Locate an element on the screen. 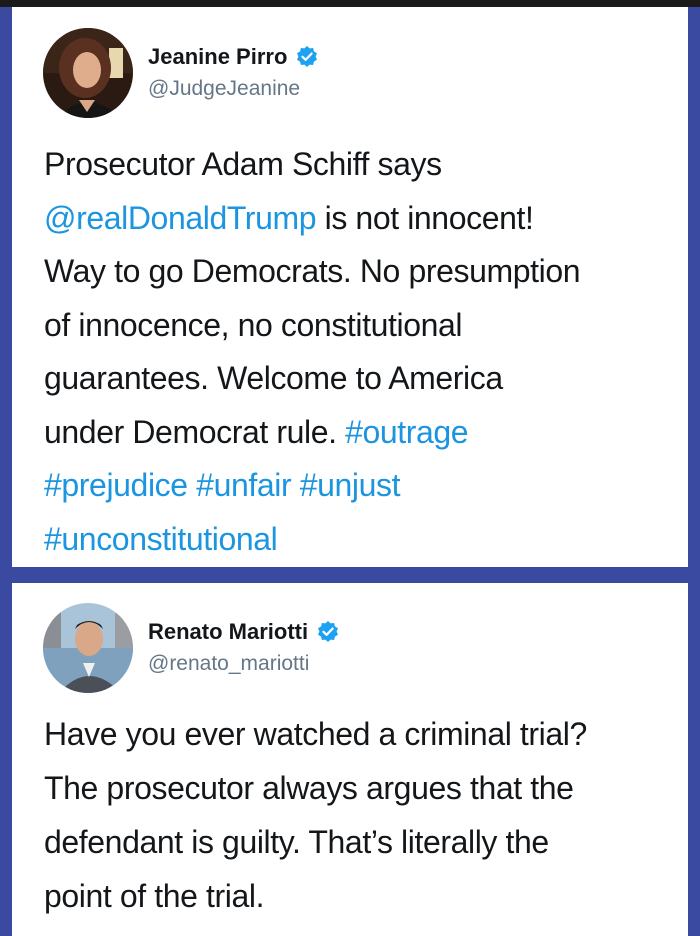  tweet-text-line: #prejudice #unfair #unjust is located at coordinates (356, 486).